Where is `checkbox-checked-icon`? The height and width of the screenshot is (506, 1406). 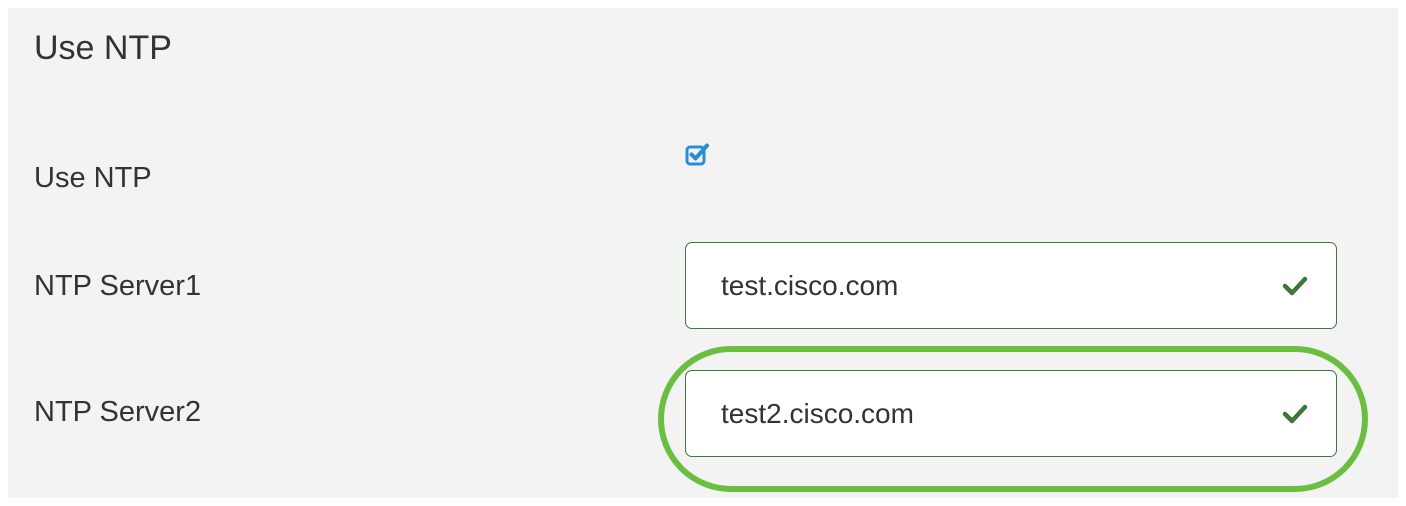 checkbox-checked-icon is located at coordinates (697, 154).